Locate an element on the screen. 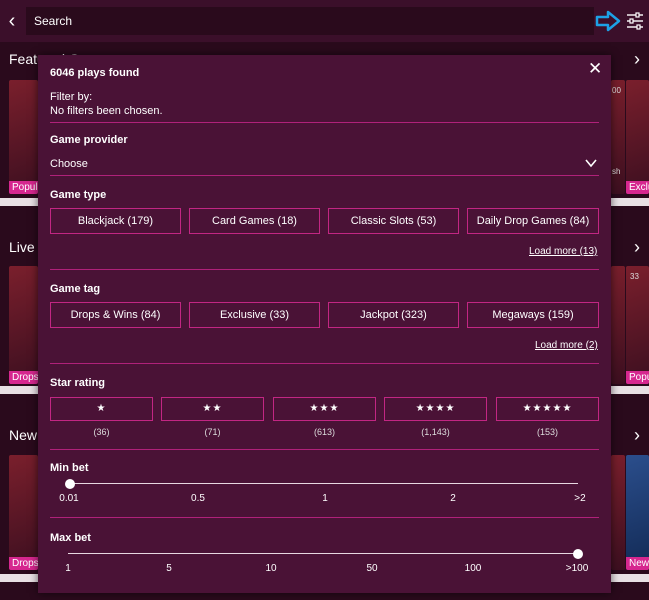  game-tile: Popula is located at coordinates (23, 137).